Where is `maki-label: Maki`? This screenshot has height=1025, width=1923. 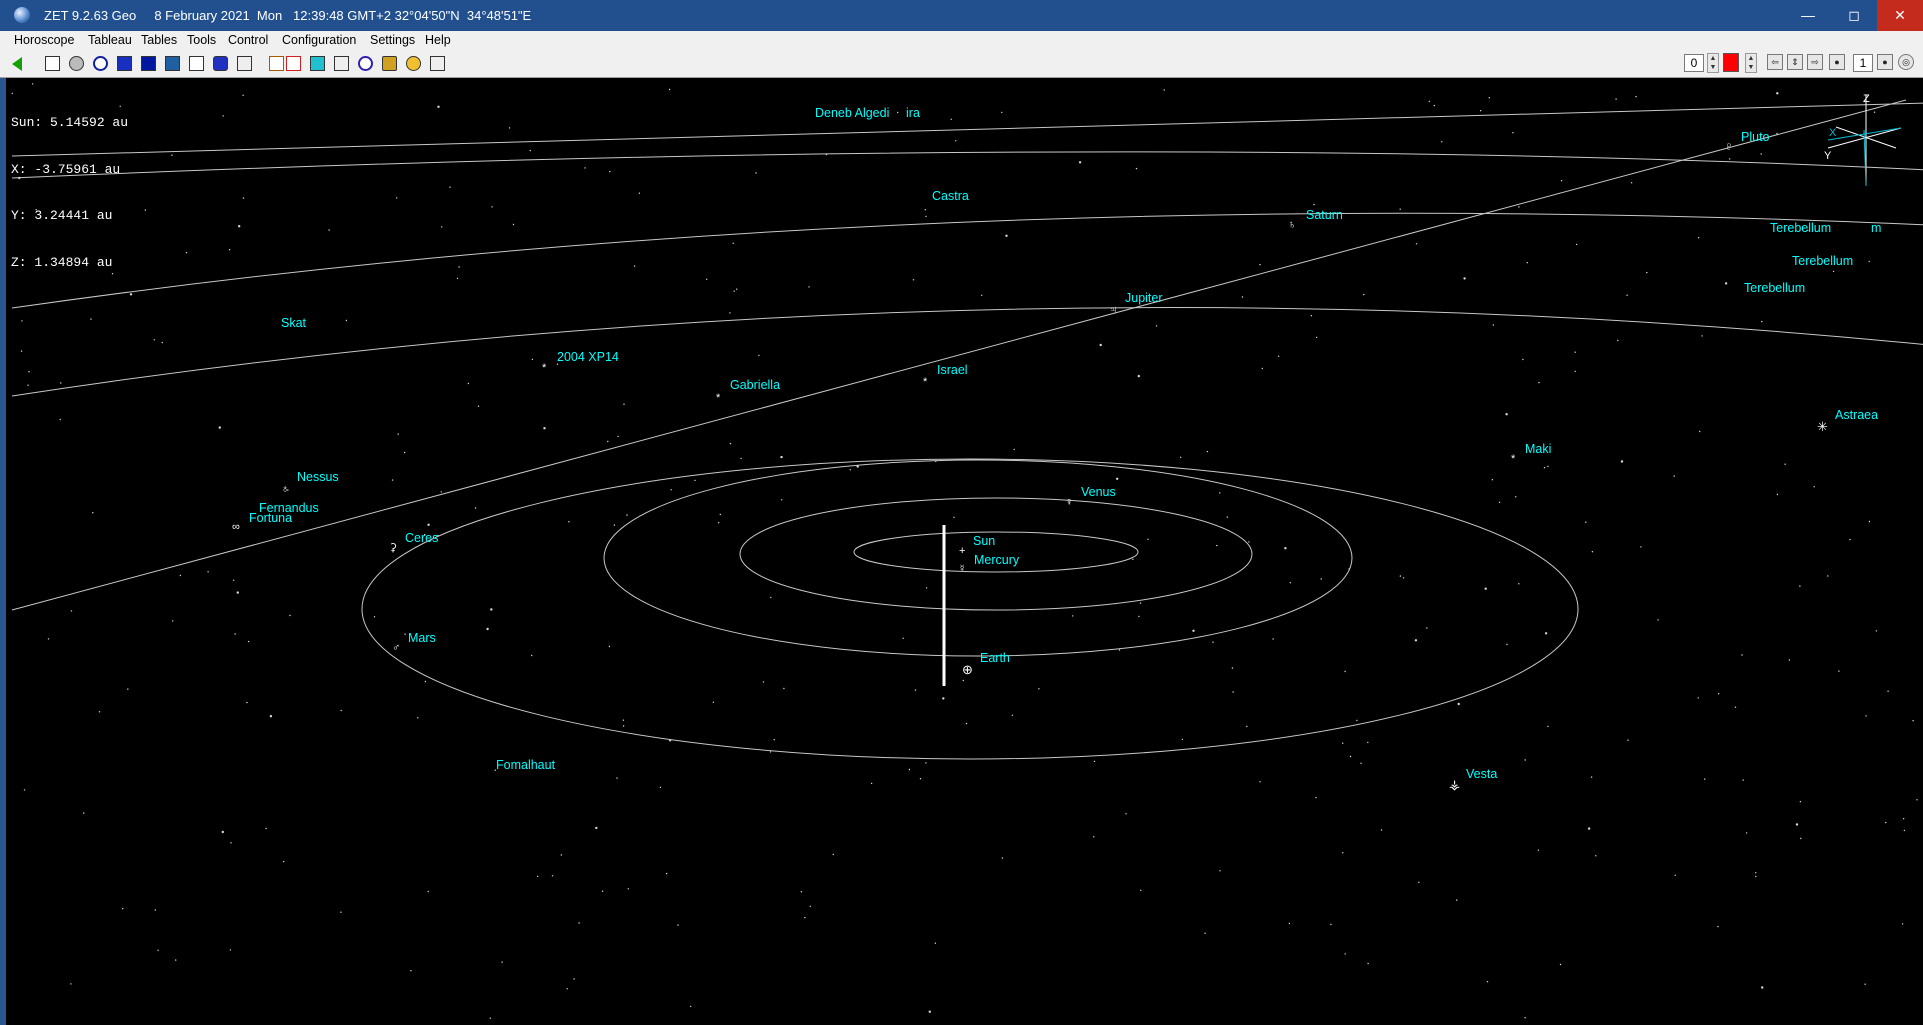 maki-label: Maki is located at coordinates (1538, 449).